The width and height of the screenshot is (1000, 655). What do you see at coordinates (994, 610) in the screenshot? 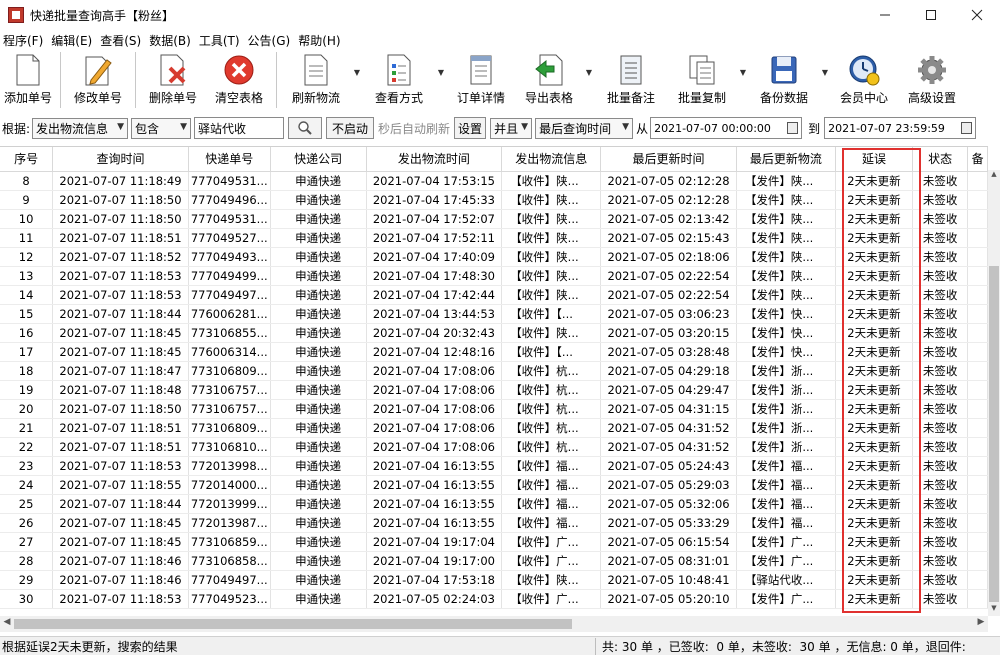
I see `scroll-down-icon: ▼` at bounding box center [994, 610].